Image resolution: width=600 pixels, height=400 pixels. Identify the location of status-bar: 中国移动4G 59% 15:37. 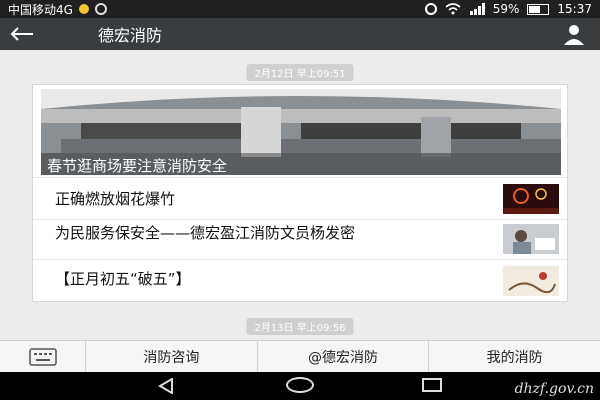
(300, 9).